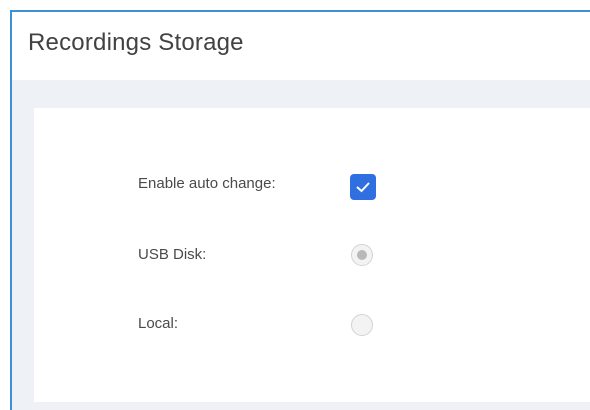  I want to click on page-title: Recordings Storage, so click(136, 42).